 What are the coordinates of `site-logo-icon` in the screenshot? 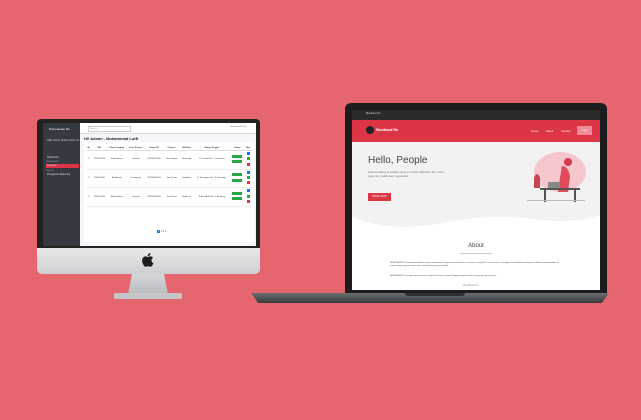 It's located at (370, 130).